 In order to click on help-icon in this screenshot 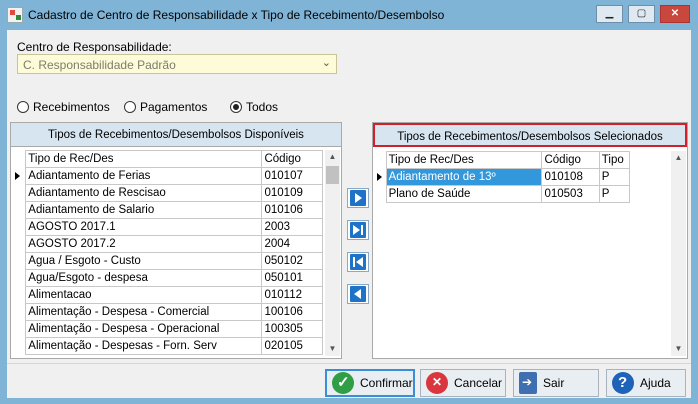, I will do `click(623, 383)`.